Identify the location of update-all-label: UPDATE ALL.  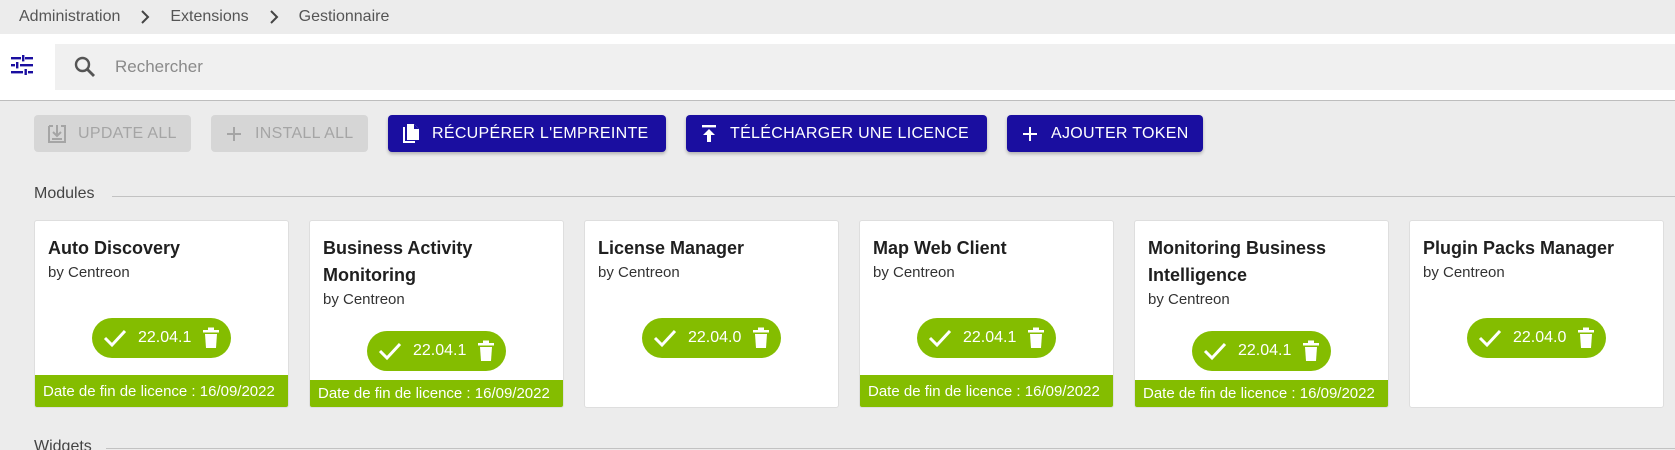
(127, 133).